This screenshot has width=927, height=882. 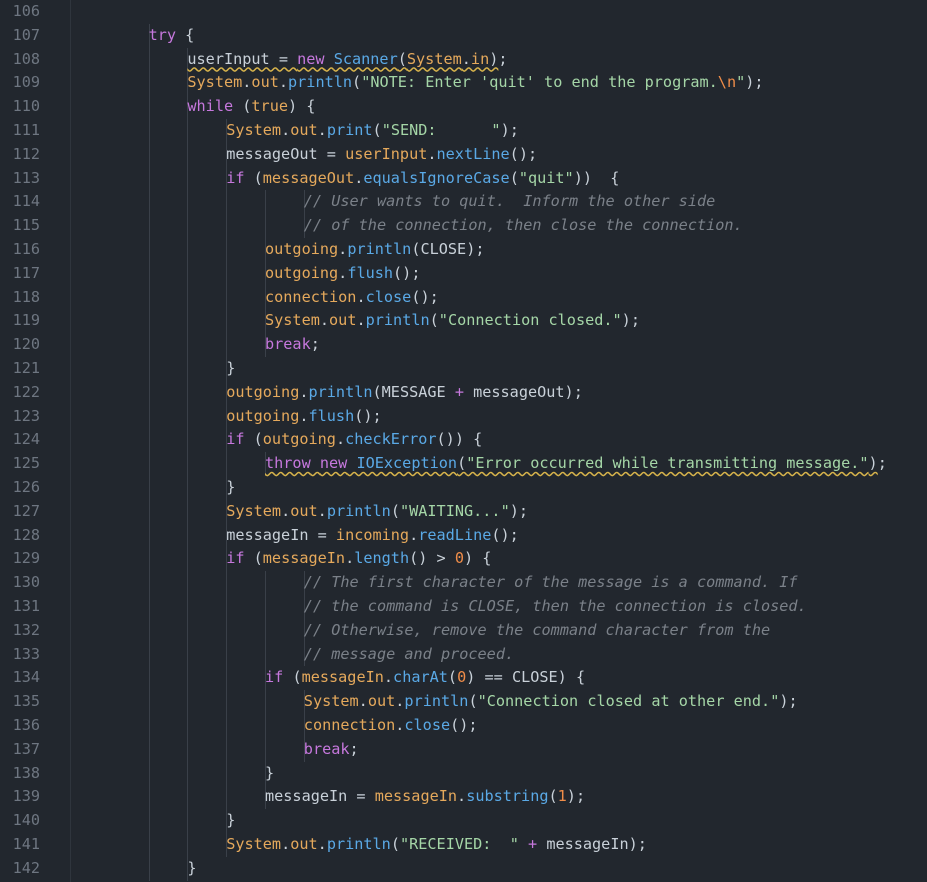 I want to click on line-number: 124, so click(x=26, y=439).